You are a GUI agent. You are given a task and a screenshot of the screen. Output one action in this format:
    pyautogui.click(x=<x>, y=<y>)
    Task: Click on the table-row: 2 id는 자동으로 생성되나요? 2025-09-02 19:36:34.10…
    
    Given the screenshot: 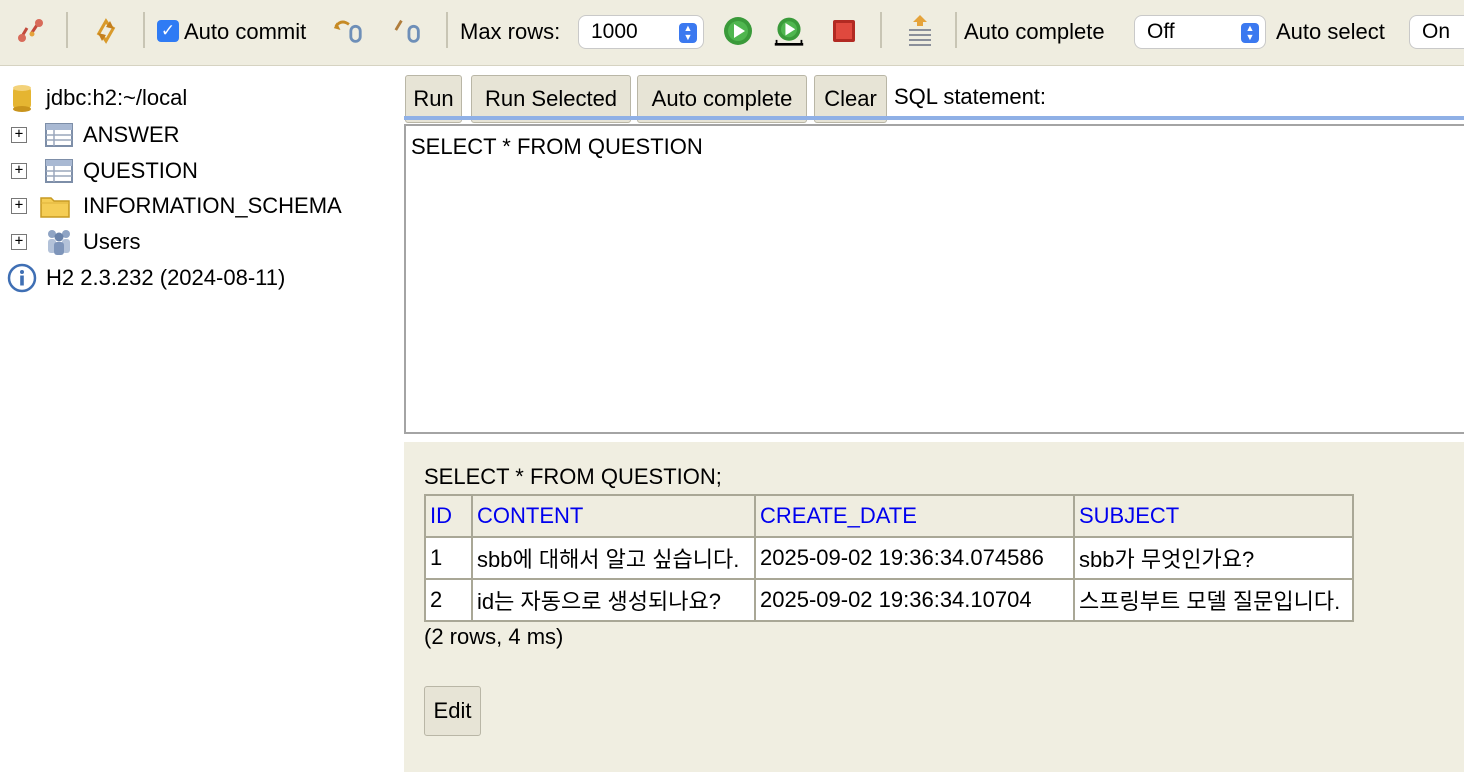 What is the action you would take?
    pyautogui.click(x=889, y=600)
    